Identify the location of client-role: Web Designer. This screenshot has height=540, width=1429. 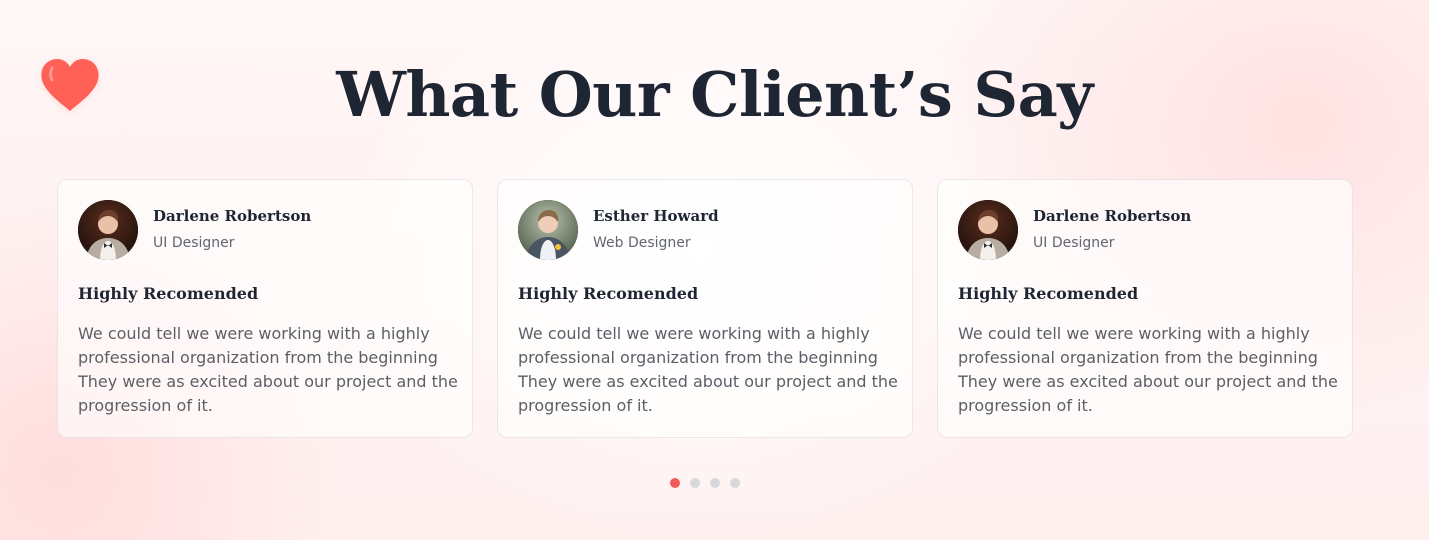
(642, 243).